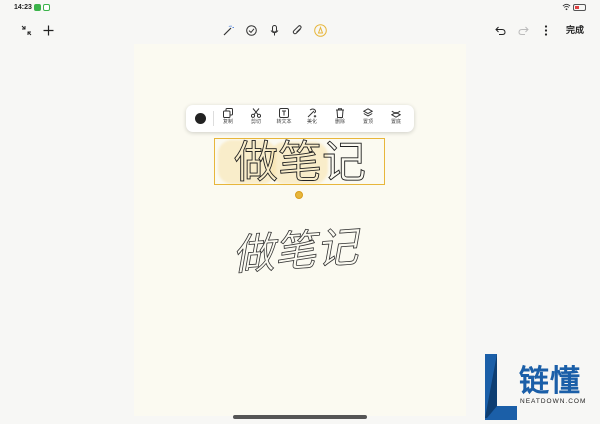  What do you see at coordinates (23, 7) in the screenshot?
I see `status-time: 14:23` at bounding box center [23, 7].